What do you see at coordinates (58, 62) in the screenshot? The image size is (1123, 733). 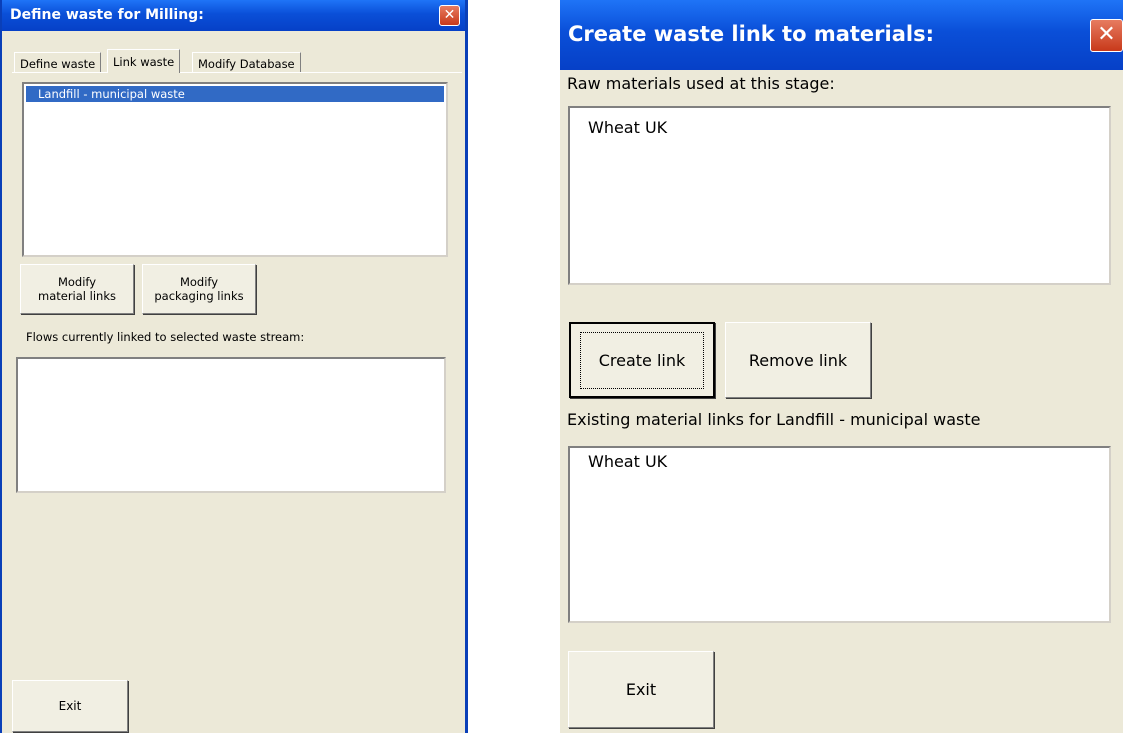 I see `tab-define-waste: Define waste` at bounding box center [58, 62].